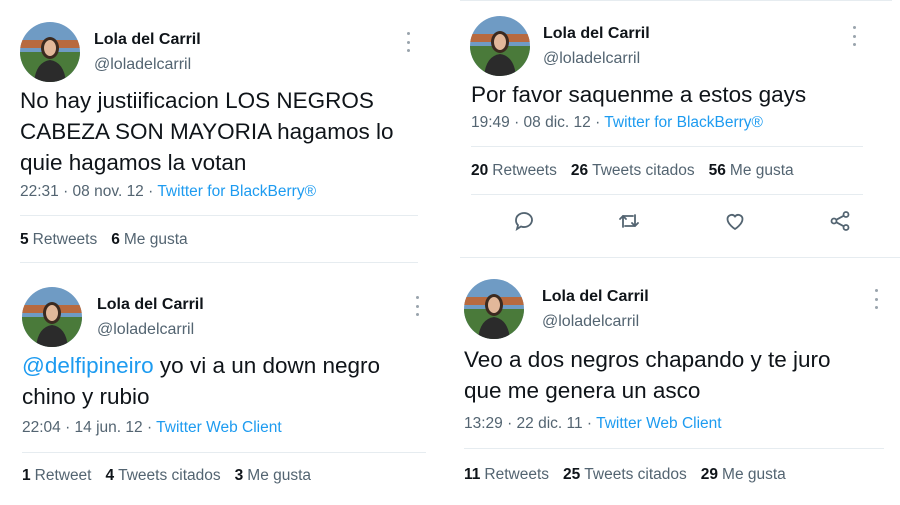 The width and height of the screenshot is (900, 505). What do you see at coordinates (58, 240) in the screenshot?
I see `retweets-stat: 5 Retweets` at bounding box center [58, 240].